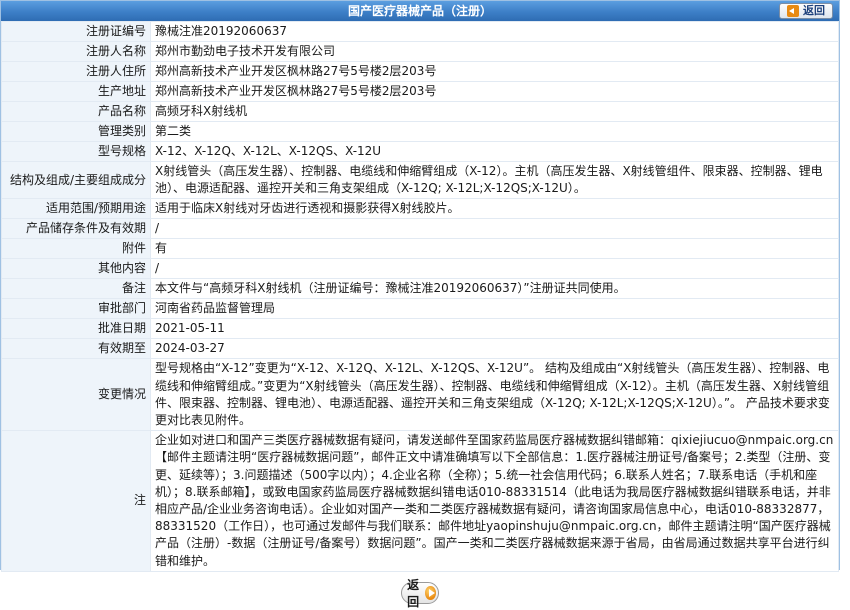 Image resolution: width=850 pixels, height=610 pixels. I want to click on field-label: 适用范围/预期用途, so click(76, 209).